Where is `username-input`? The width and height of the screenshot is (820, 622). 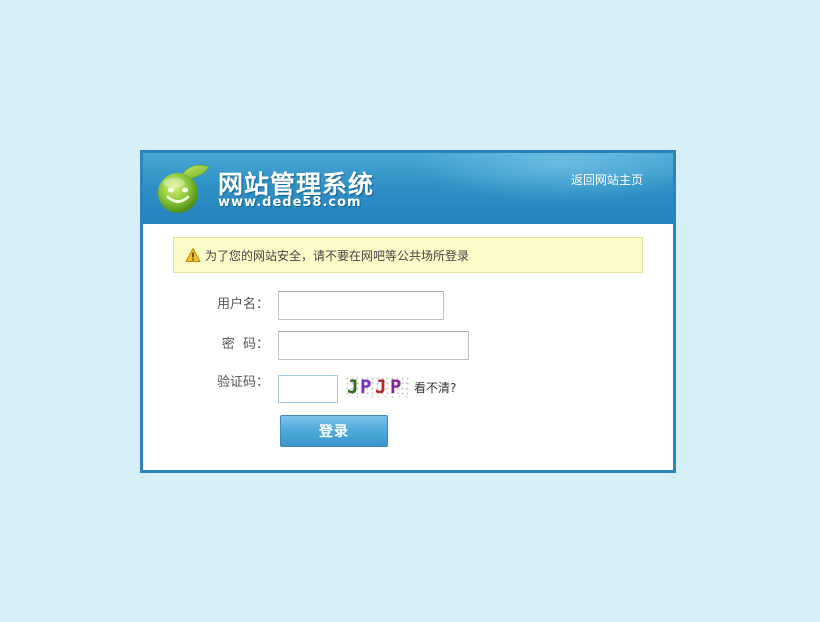
username-input is located at coordinates (361, 305).